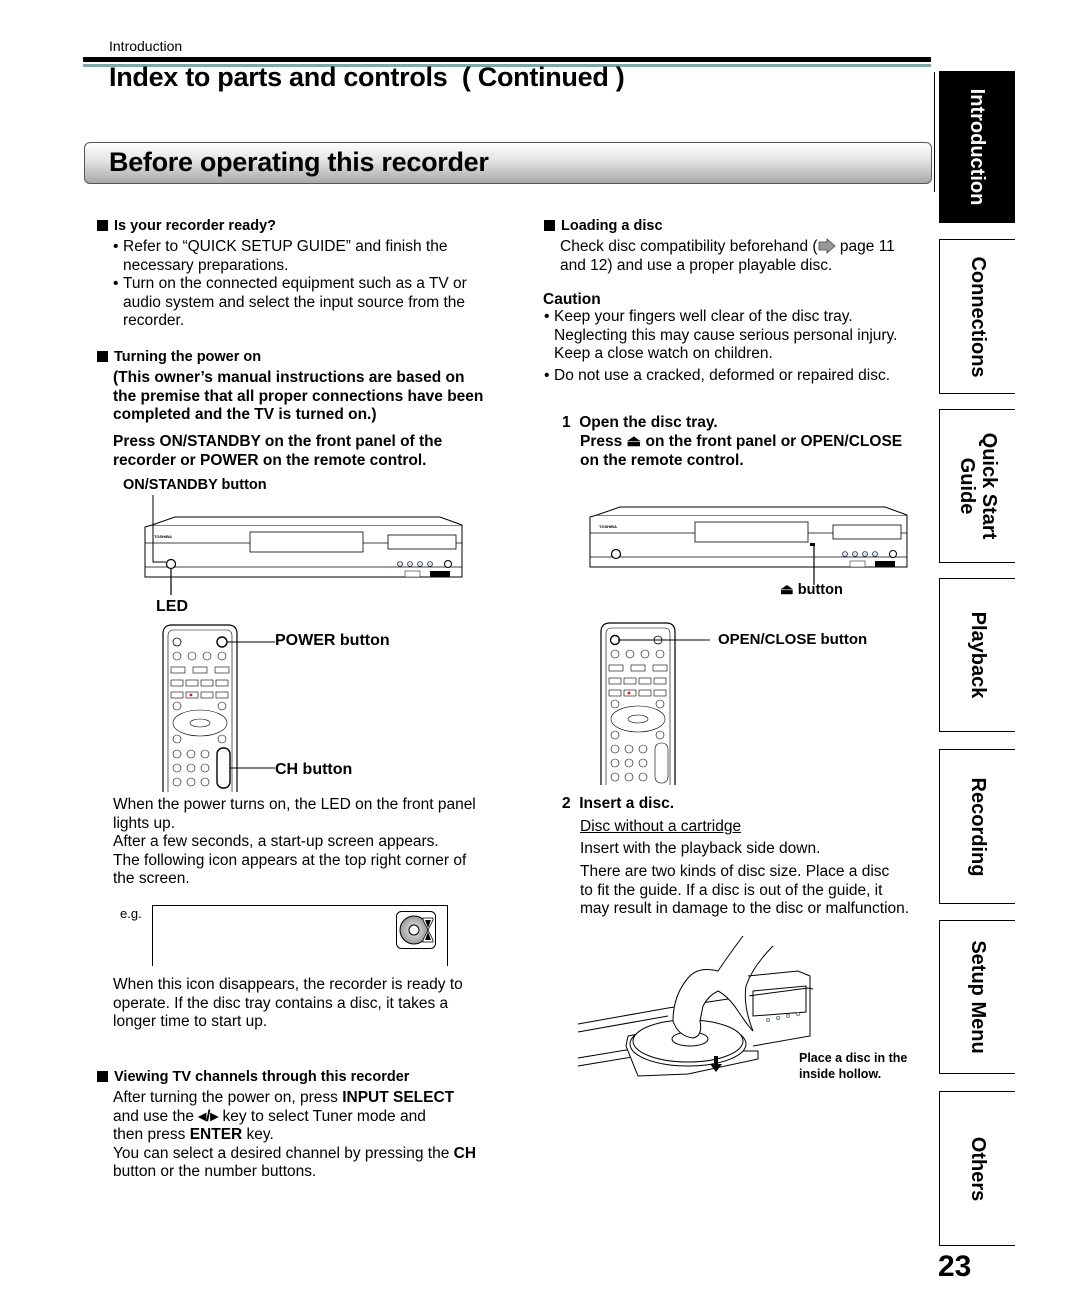 This screenshot has height=1315, width=1080. I want to click on step-2-line: Insert with the playback side down., so click(700, 848).